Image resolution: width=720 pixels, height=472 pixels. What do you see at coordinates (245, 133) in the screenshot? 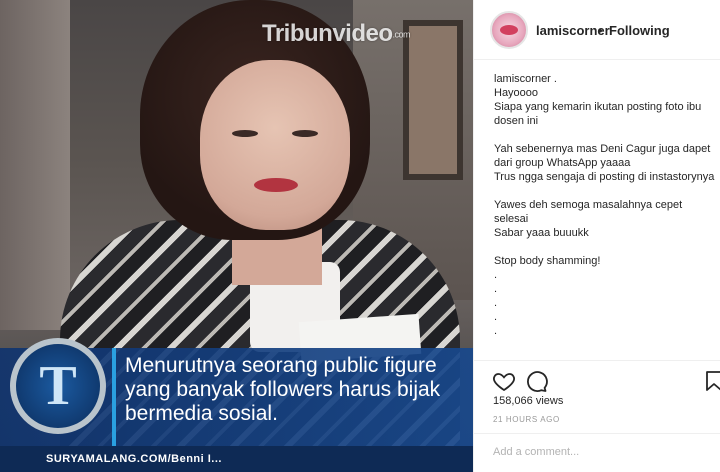
I see `person-eye-left` at bounding box center [245, 133].